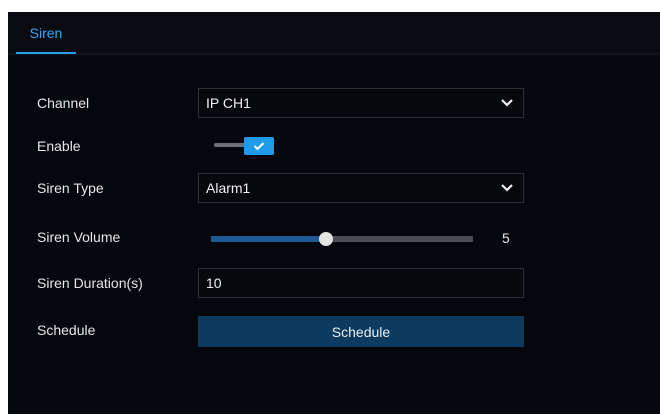 This screenshot has height=414, width=660. I want to click on tab-siren: Siren, so click(46, 33).